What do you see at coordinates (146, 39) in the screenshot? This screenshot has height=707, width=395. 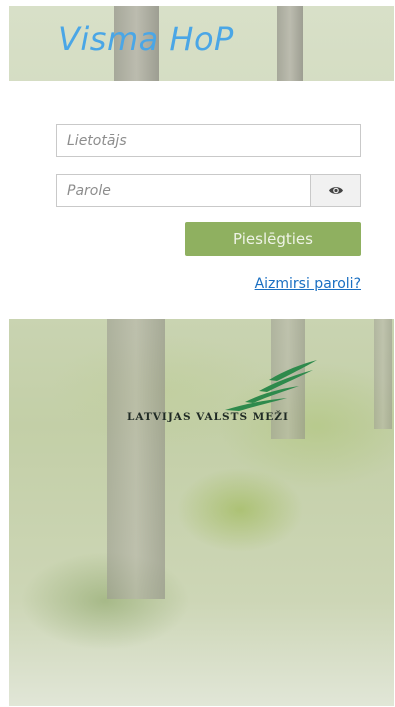 I see `app-title: Visma HoP` at bounding box center [146, 39].